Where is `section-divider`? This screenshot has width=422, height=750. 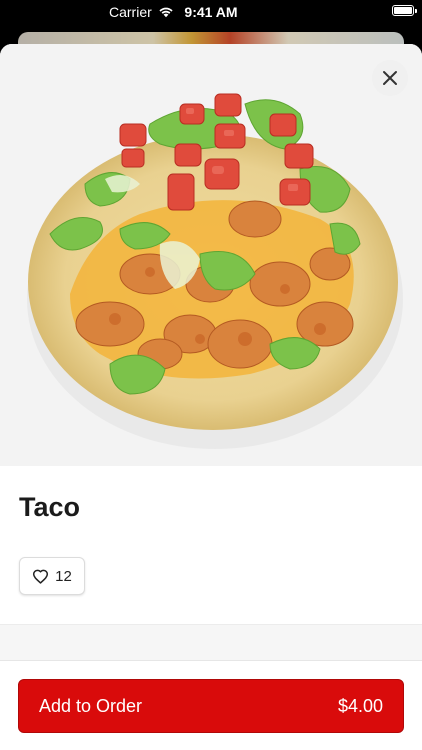 section-divider is located at coordinates (211, 642).